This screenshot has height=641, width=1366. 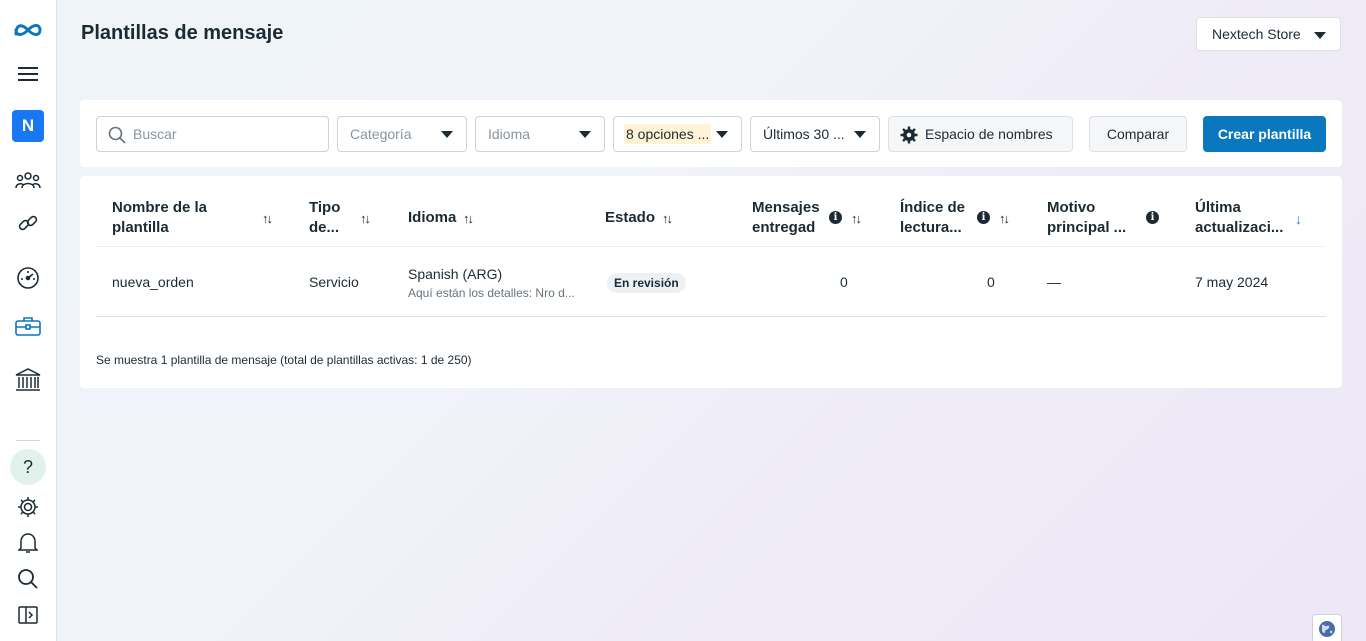 What do you see at coordinates (989, 134) in the screenshot?
I see `namespace-button-label: Espacio de nombres` at bounding box center [989, 134].